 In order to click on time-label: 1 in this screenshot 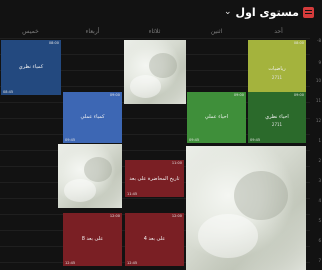, I will do `click(319, 140)`.